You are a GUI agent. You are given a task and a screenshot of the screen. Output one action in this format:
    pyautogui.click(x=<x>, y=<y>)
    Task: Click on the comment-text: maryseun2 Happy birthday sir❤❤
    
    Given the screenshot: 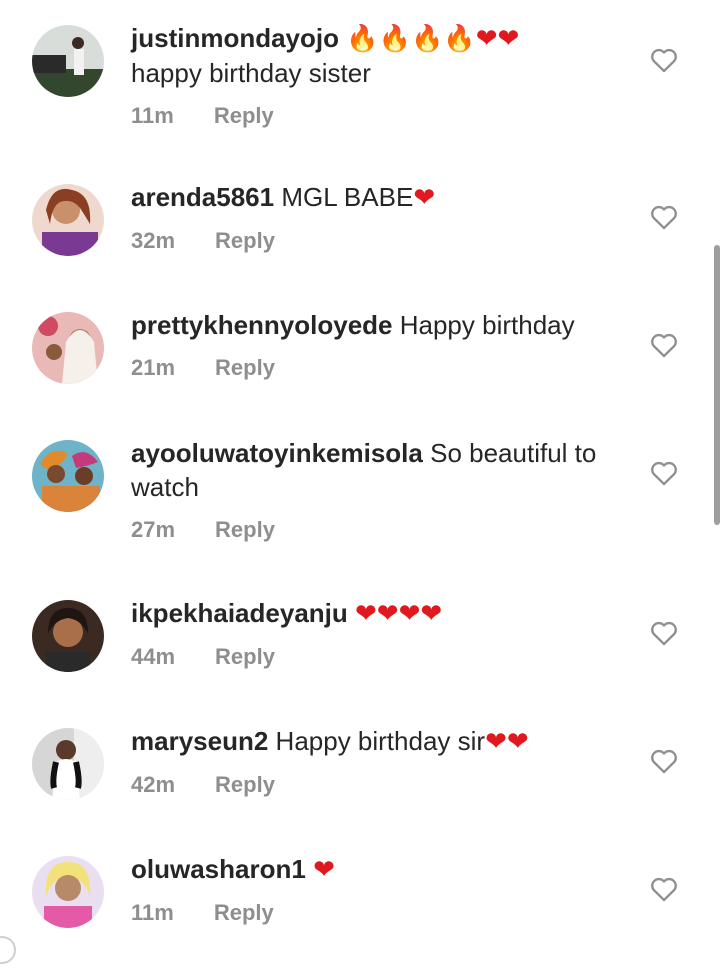 What is the action you would take?
    pyautogui.click(x=381, y=741)
    